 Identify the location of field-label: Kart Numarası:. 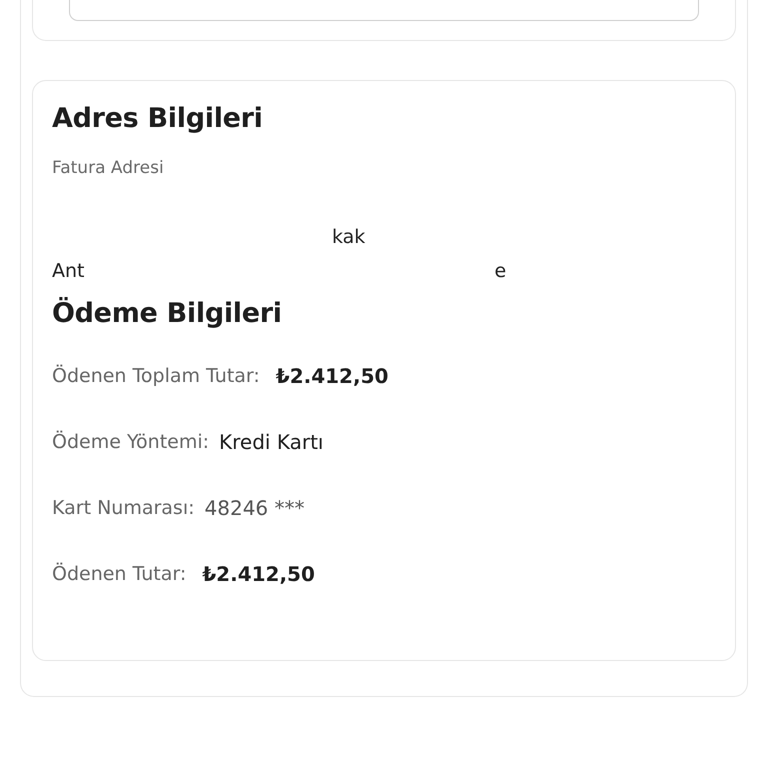
(123, 508).